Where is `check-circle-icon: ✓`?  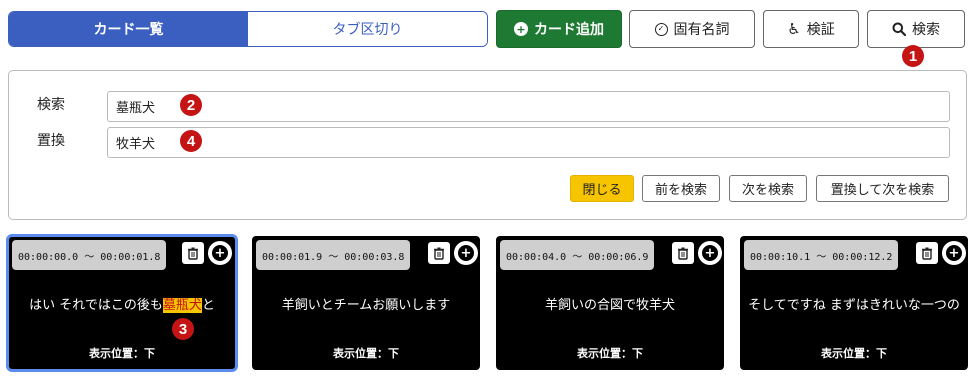 check-circle-icon: ✓ is located at coordinates (661, 29).